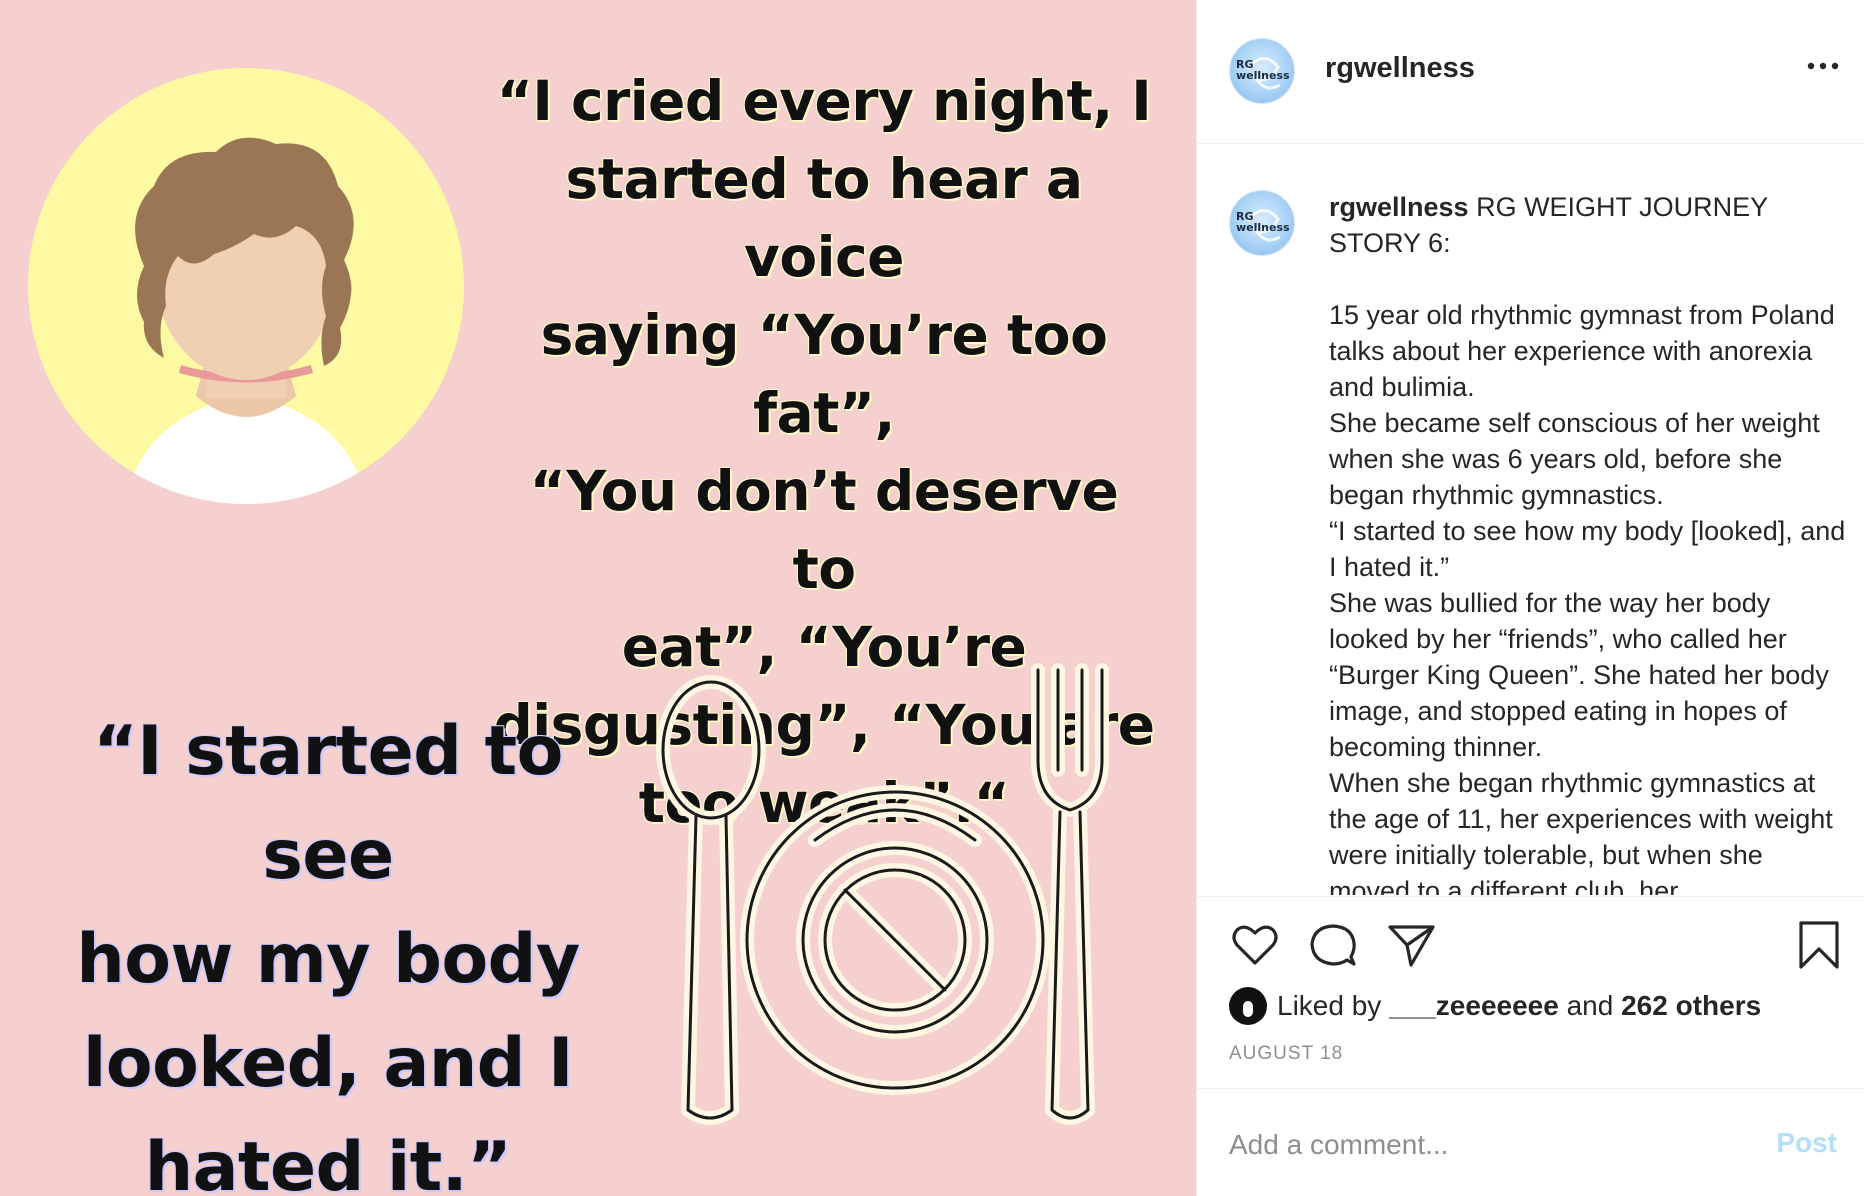 Image resolution: width=1864 pixels, height=1196 pixels. Describe the element at coordinates (246, 286) in the screenshot. I see `woman-illustration` at that location.